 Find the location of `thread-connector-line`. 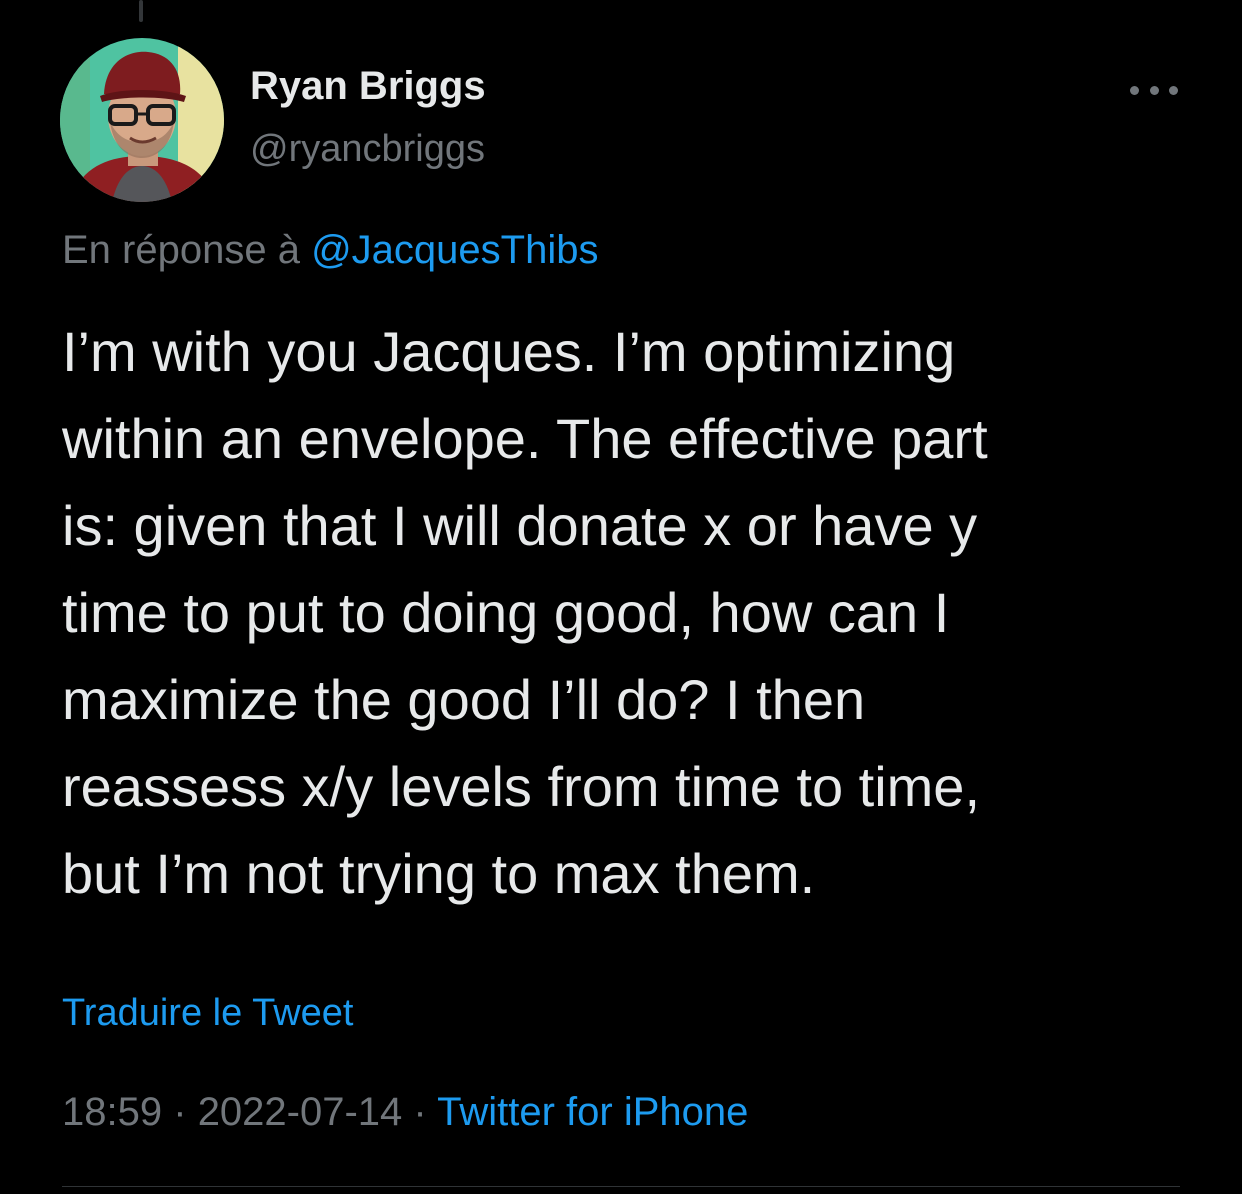

thread-connector-line is located at coordinates (141, 11).